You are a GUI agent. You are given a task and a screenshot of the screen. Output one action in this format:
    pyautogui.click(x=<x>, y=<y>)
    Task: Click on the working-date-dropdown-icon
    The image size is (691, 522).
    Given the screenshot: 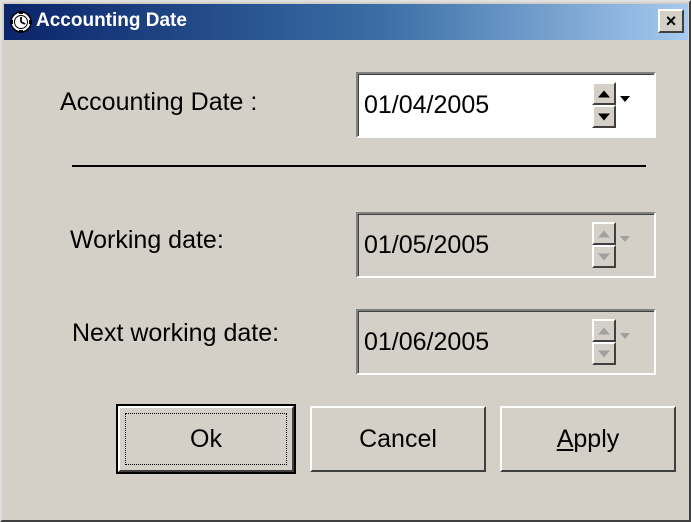 What is the action you would take?
    pyautogui.click(x=625, y=239)
    